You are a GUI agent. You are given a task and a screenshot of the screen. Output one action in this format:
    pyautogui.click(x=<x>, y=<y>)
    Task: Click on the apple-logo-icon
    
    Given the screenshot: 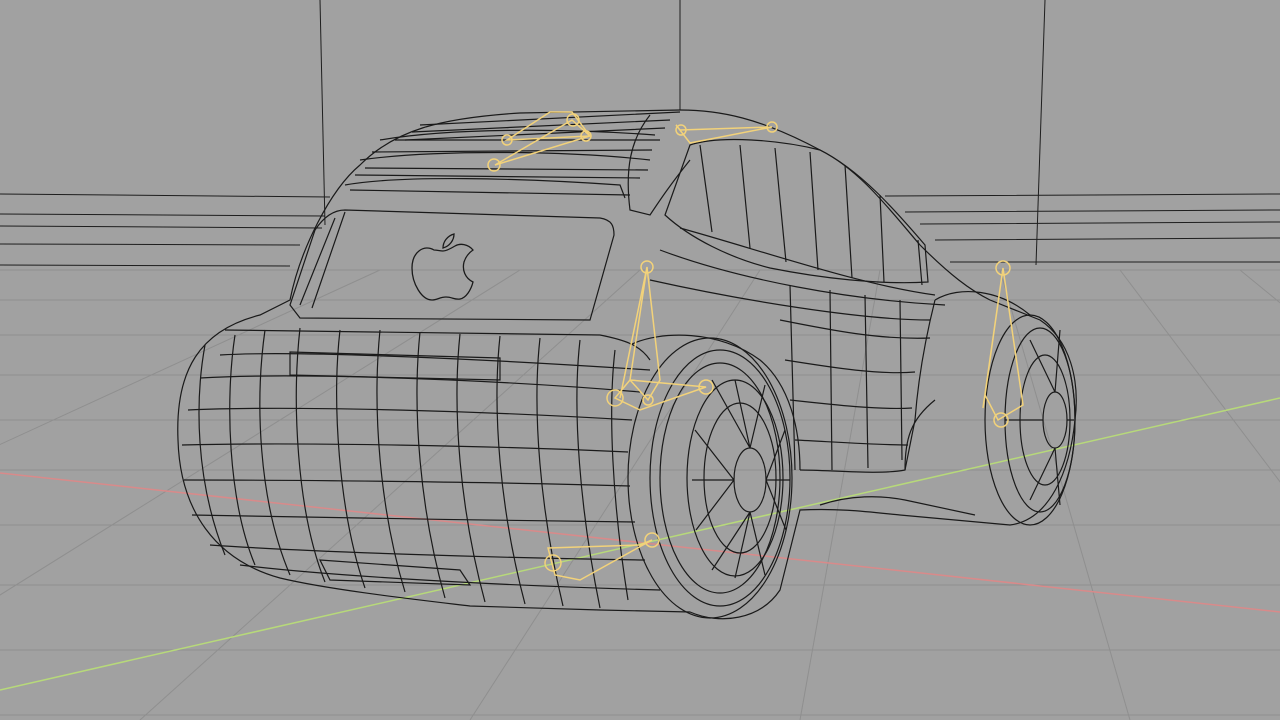 What is the action you would take?
    pyautogui.click(x=442, y=267)
    